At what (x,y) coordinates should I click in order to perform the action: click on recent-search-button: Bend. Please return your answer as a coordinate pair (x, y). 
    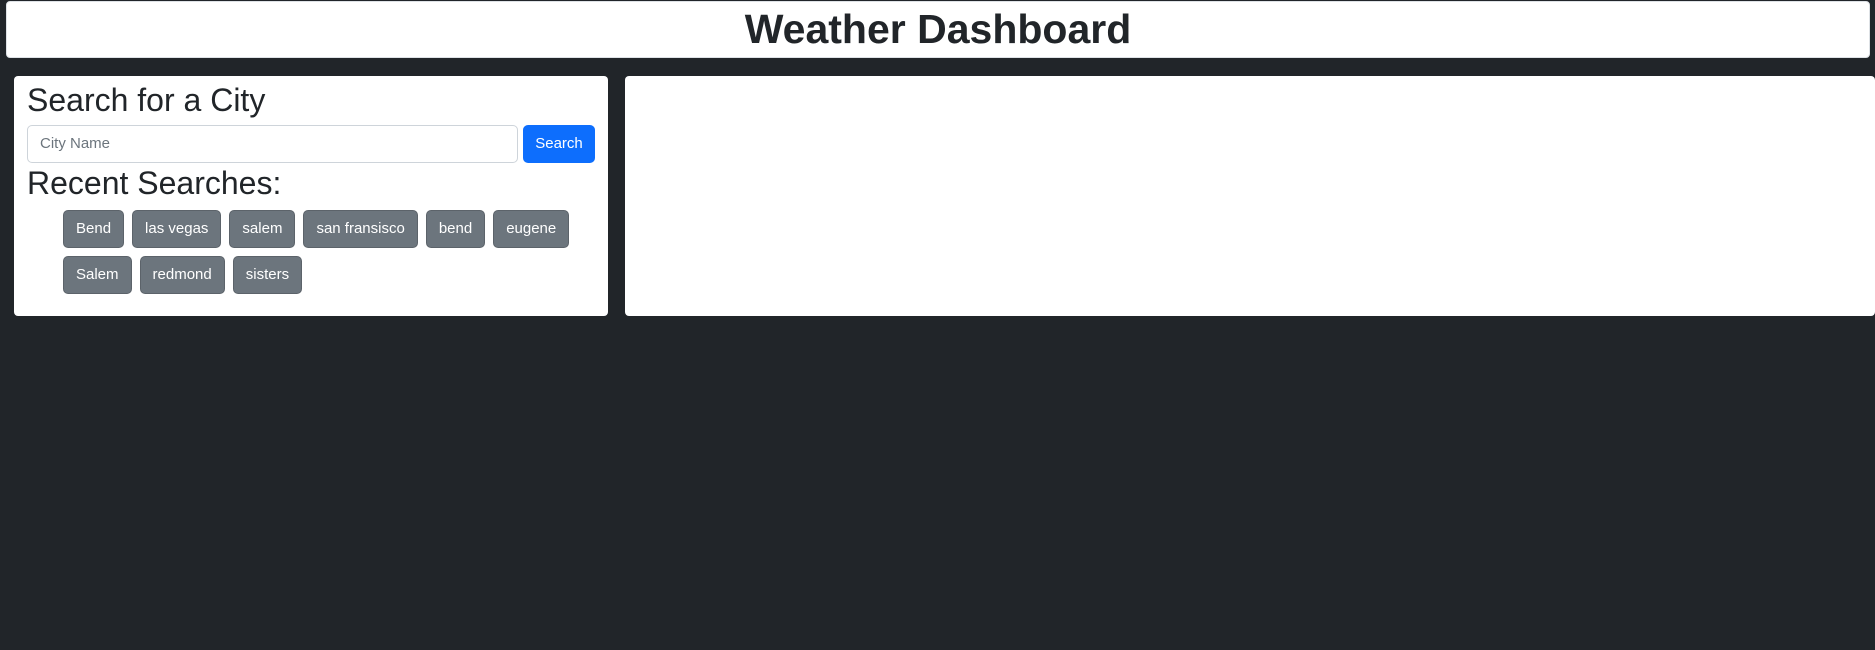
    Looking at the image, I should click on (94, 228).